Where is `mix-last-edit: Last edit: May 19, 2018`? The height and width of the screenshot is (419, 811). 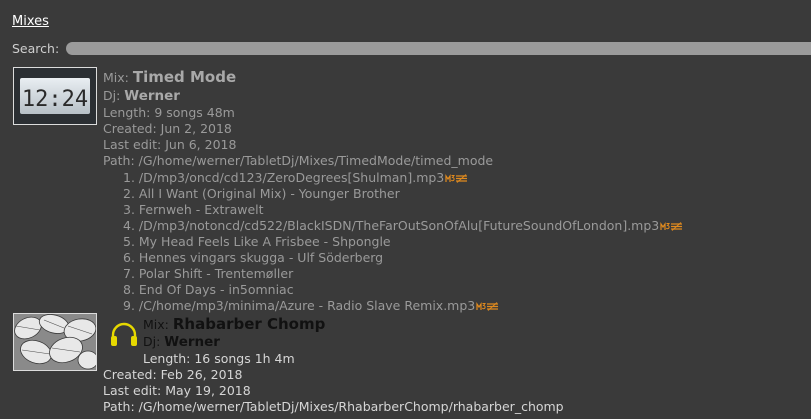
mix-last-edit: Last edit: May 19, 2018 is located at coordinates (177, 390).